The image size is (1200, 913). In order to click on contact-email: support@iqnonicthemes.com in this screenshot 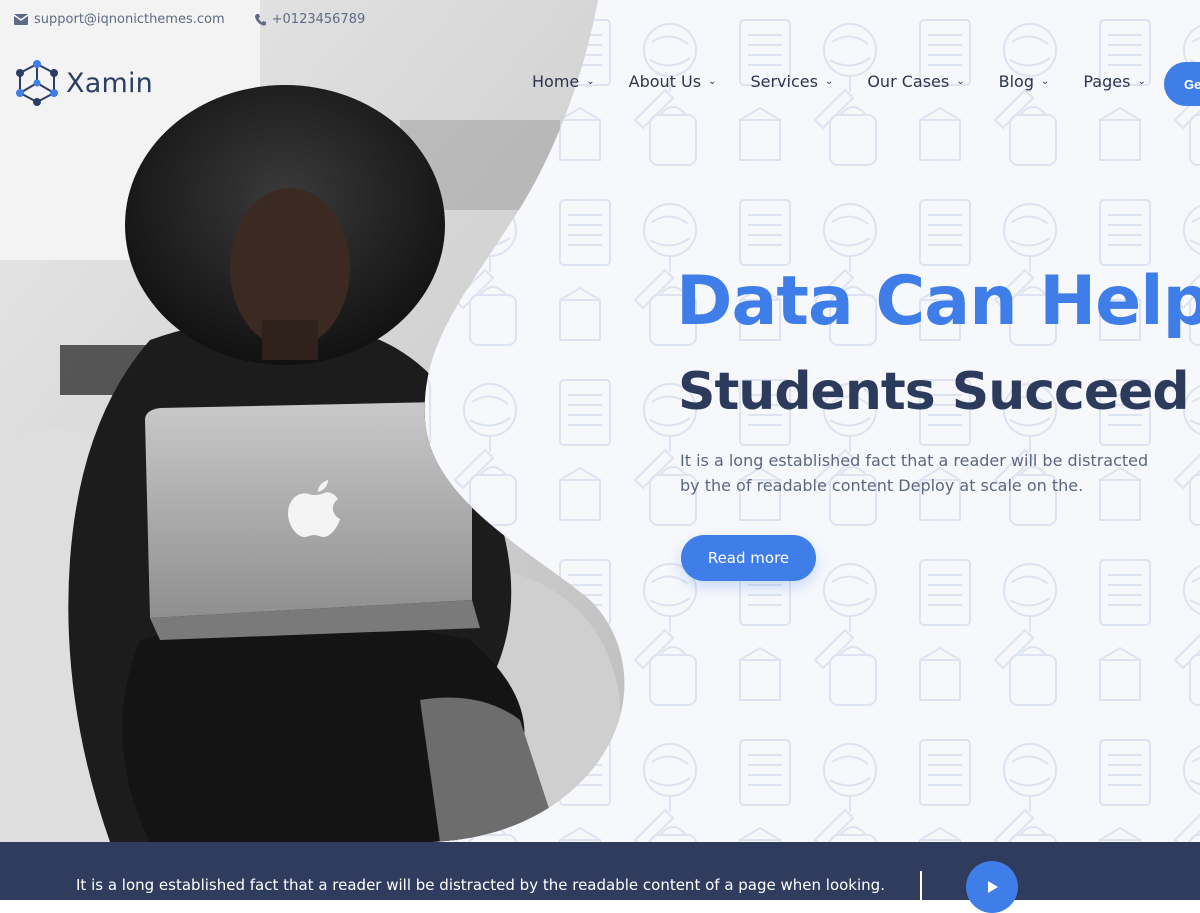, I will do `click(119, 19)`.